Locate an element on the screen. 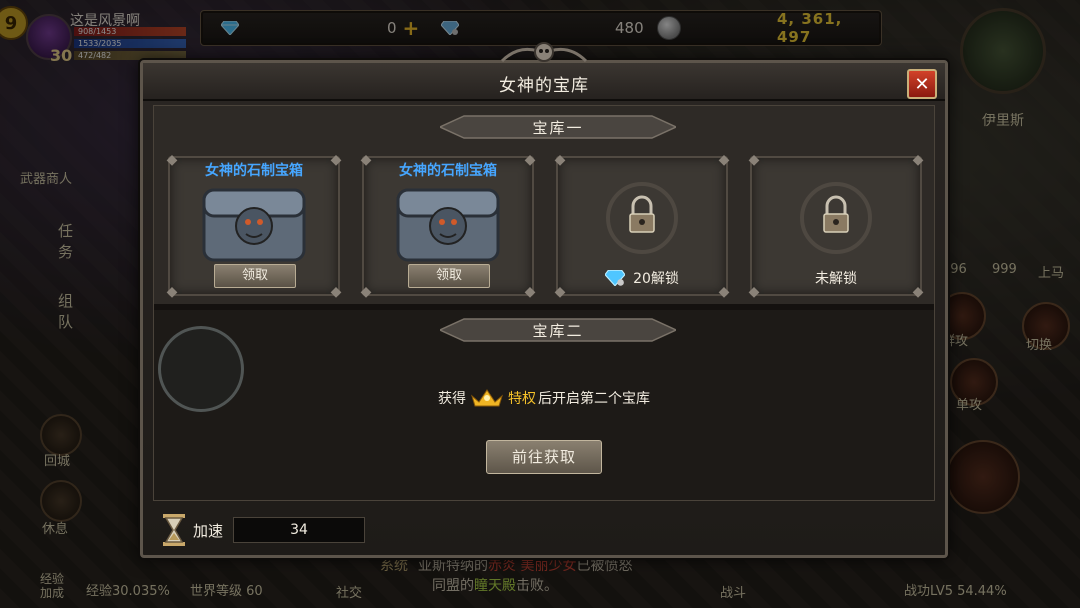 The width and height of the screenshot is (1080, 608). speed-row: 加速 34 is located at coordinates (262, 530).